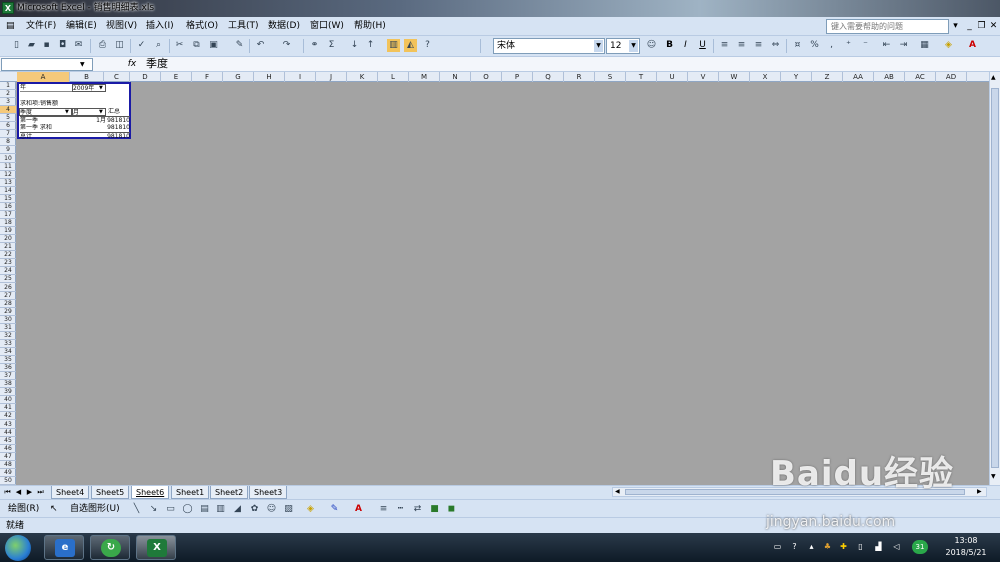 The width and height of the screenshot is (1000, 562). I want to click on row-header-27: 27, so click(8, 296).